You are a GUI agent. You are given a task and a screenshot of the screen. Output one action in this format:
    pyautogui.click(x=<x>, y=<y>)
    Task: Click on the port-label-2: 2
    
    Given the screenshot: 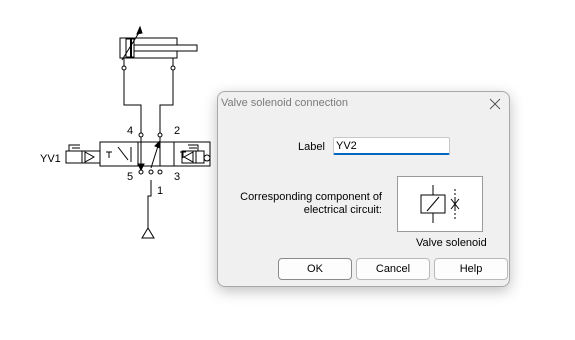 What is the action you would take?
    pyautogui.click(x=177, y=131)
    